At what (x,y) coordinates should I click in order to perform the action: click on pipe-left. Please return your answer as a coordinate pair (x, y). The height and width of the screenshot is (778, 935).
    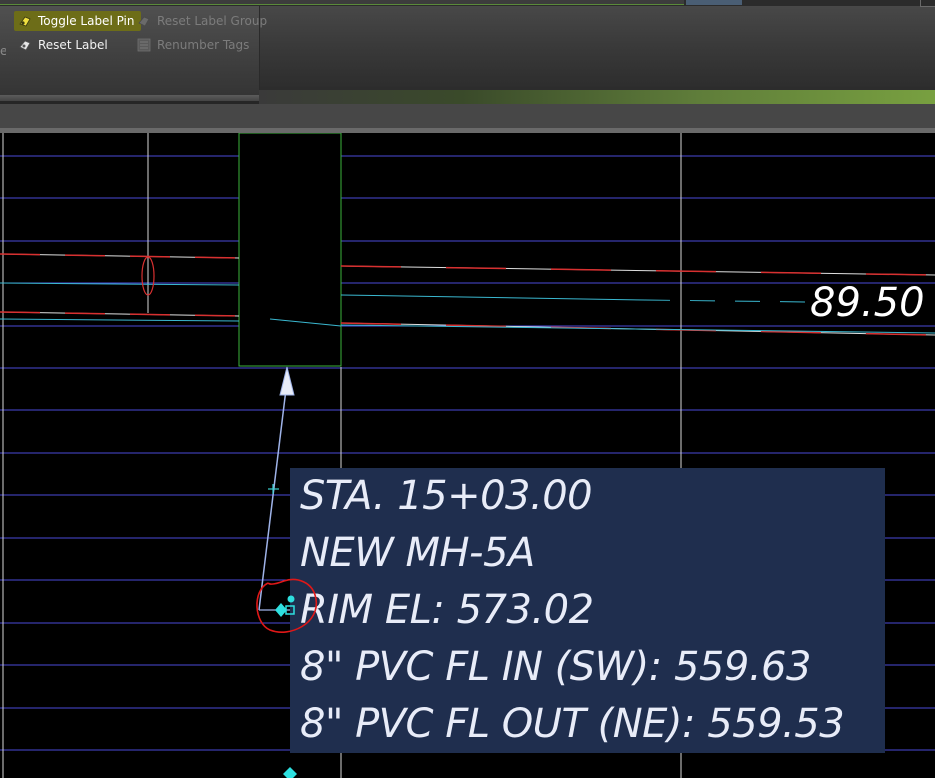
    Looking at the image, I should click on (120, 287).